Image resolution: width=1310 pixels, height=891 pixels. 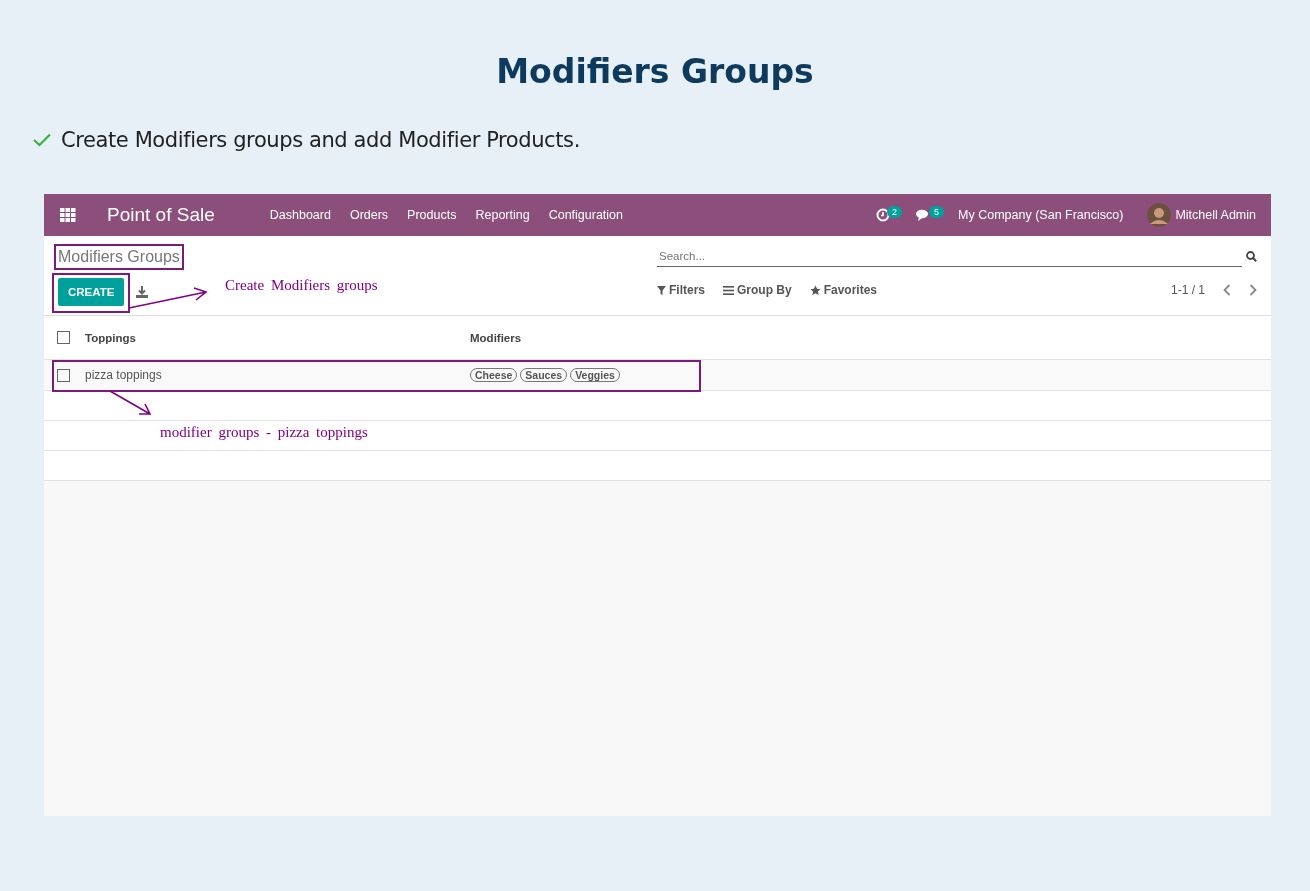 What do you see at coordinates (131, 404) in the screenshot?
I see `annotation-arrow` at bounding box center [131, 404].